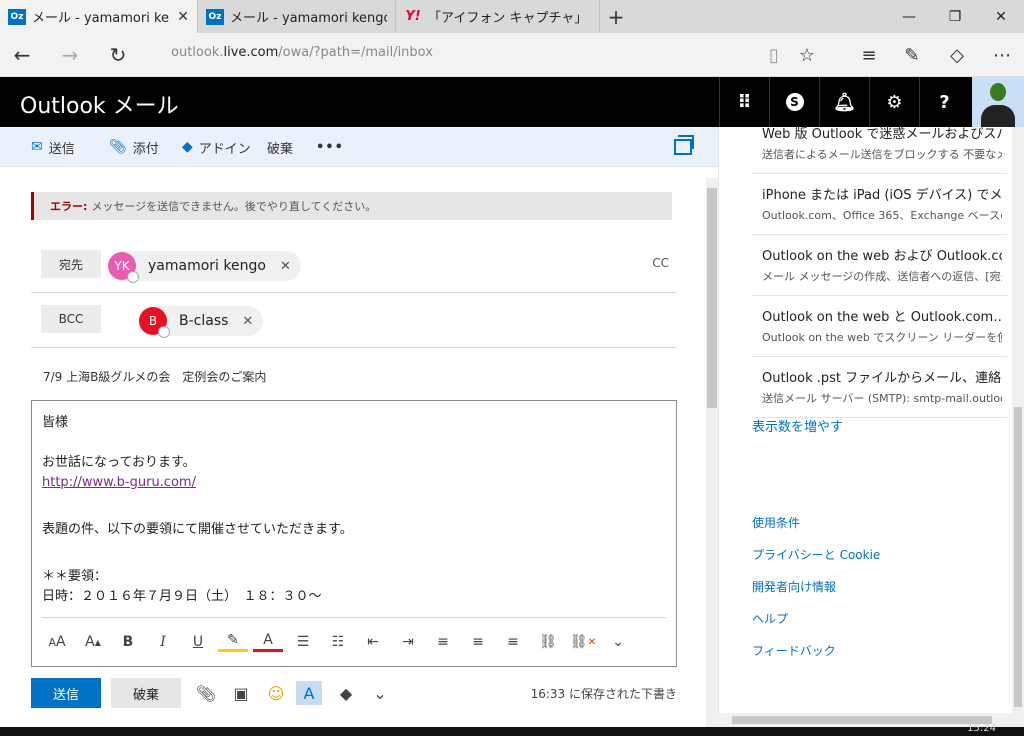 This screenshot has height=736, width=1024. I want to click on toolbar-discard-button: 破棄, so click(280, 147).